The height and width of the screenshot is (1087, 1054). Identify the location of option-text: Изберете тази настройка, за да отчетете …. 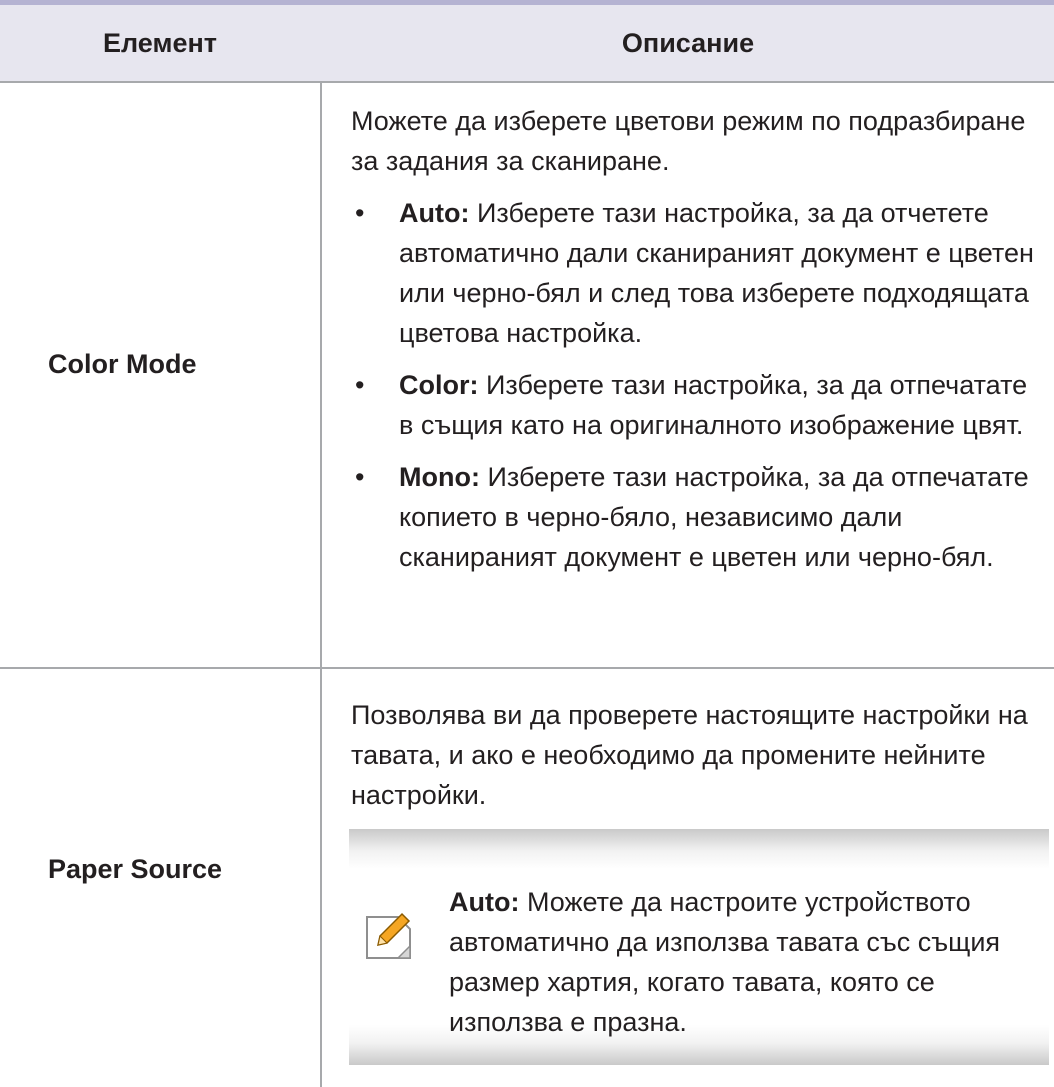
(716, 273).